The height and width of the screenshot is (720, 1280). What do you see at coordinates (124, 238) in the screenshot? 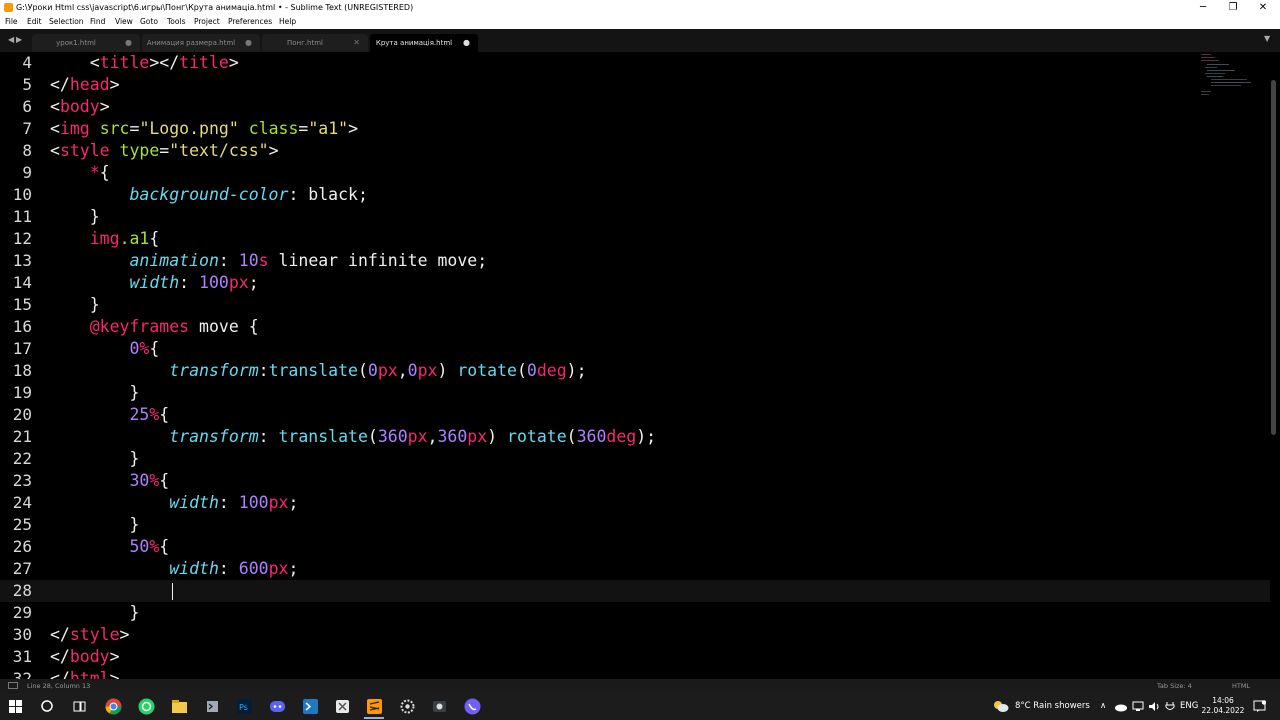
I see `code-line: img.a1{` at bounding box center [124, 238].